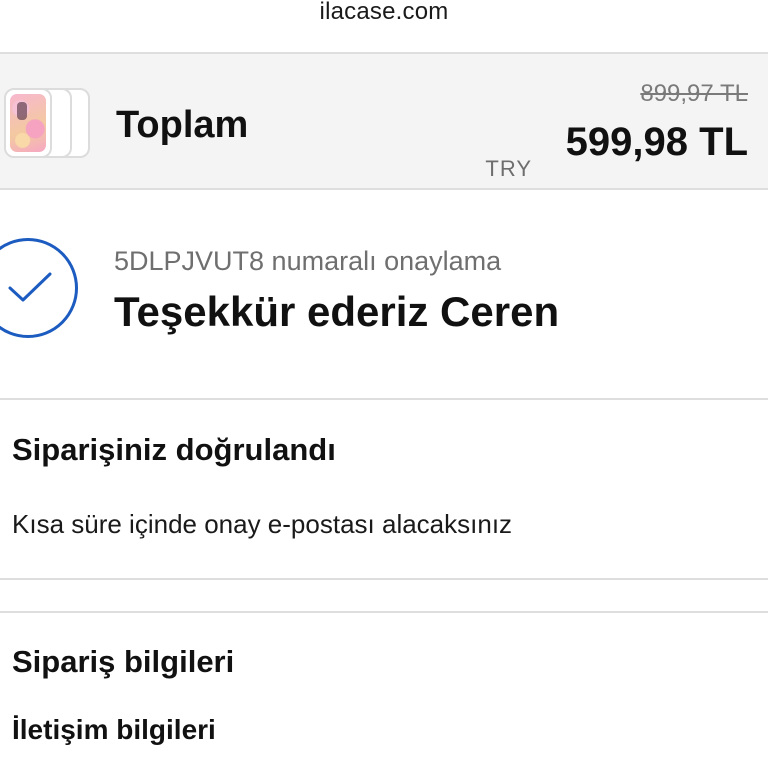  I want to click on site-url: ilacase.com, so click(384, 13).